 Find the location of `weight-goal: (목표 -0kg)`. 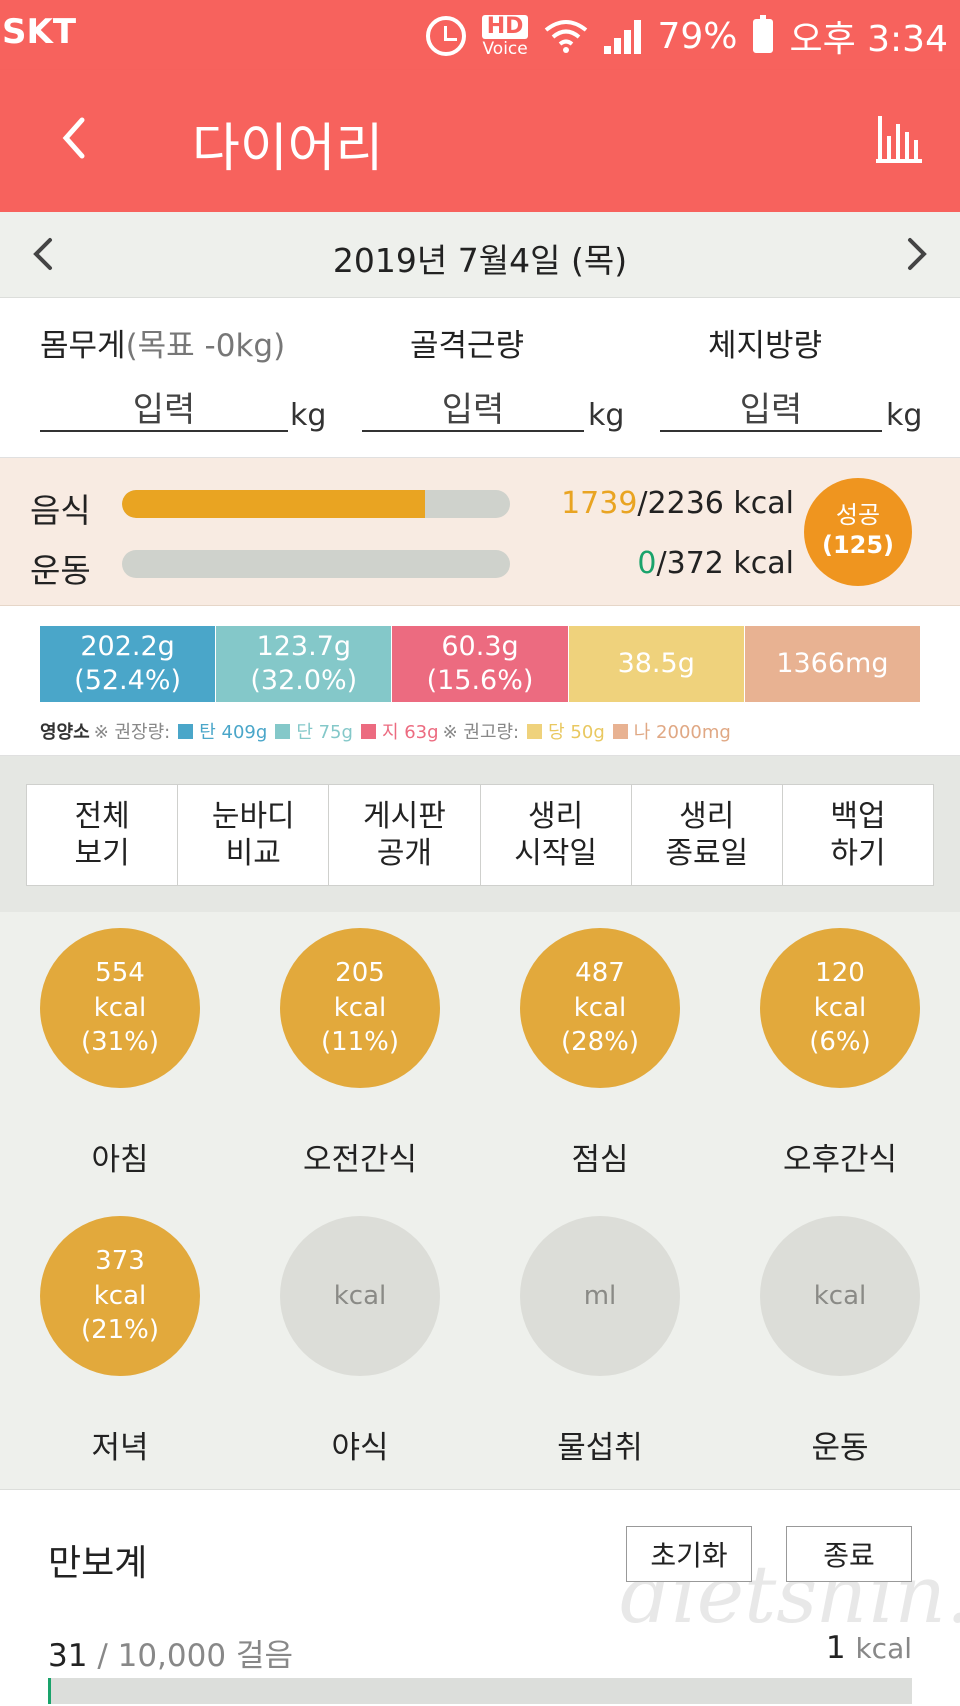

weight-goal: (목표 -0kg) is located at coordinates (205, 346).